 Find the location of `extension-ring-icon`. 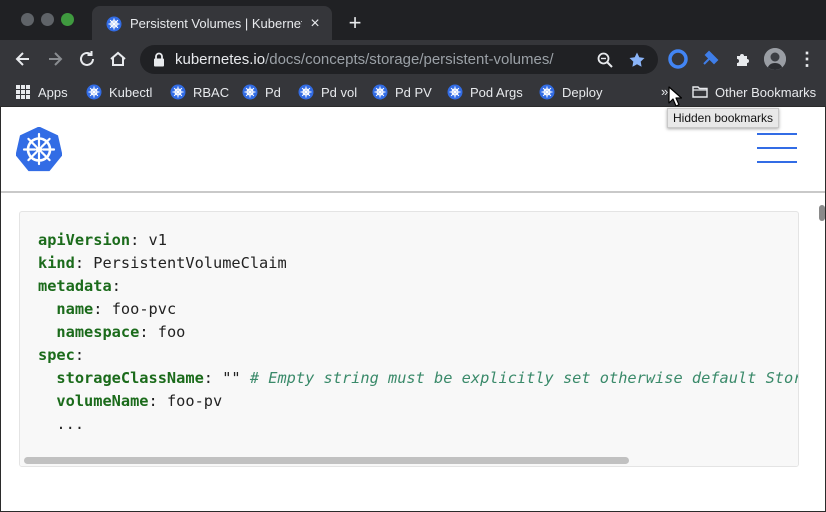

extension-ring-icon is located at coordinates (678, 59).